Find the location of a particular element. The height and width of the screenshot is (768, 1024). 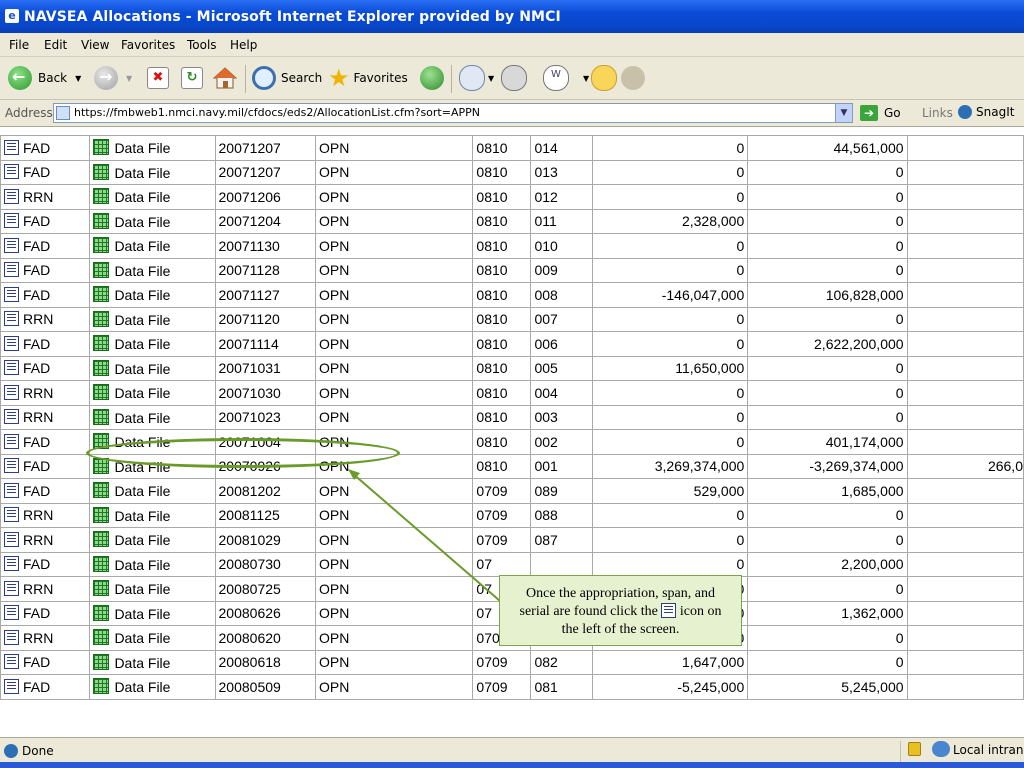

menu-edit: Edit is located at coordinates (55, 45).